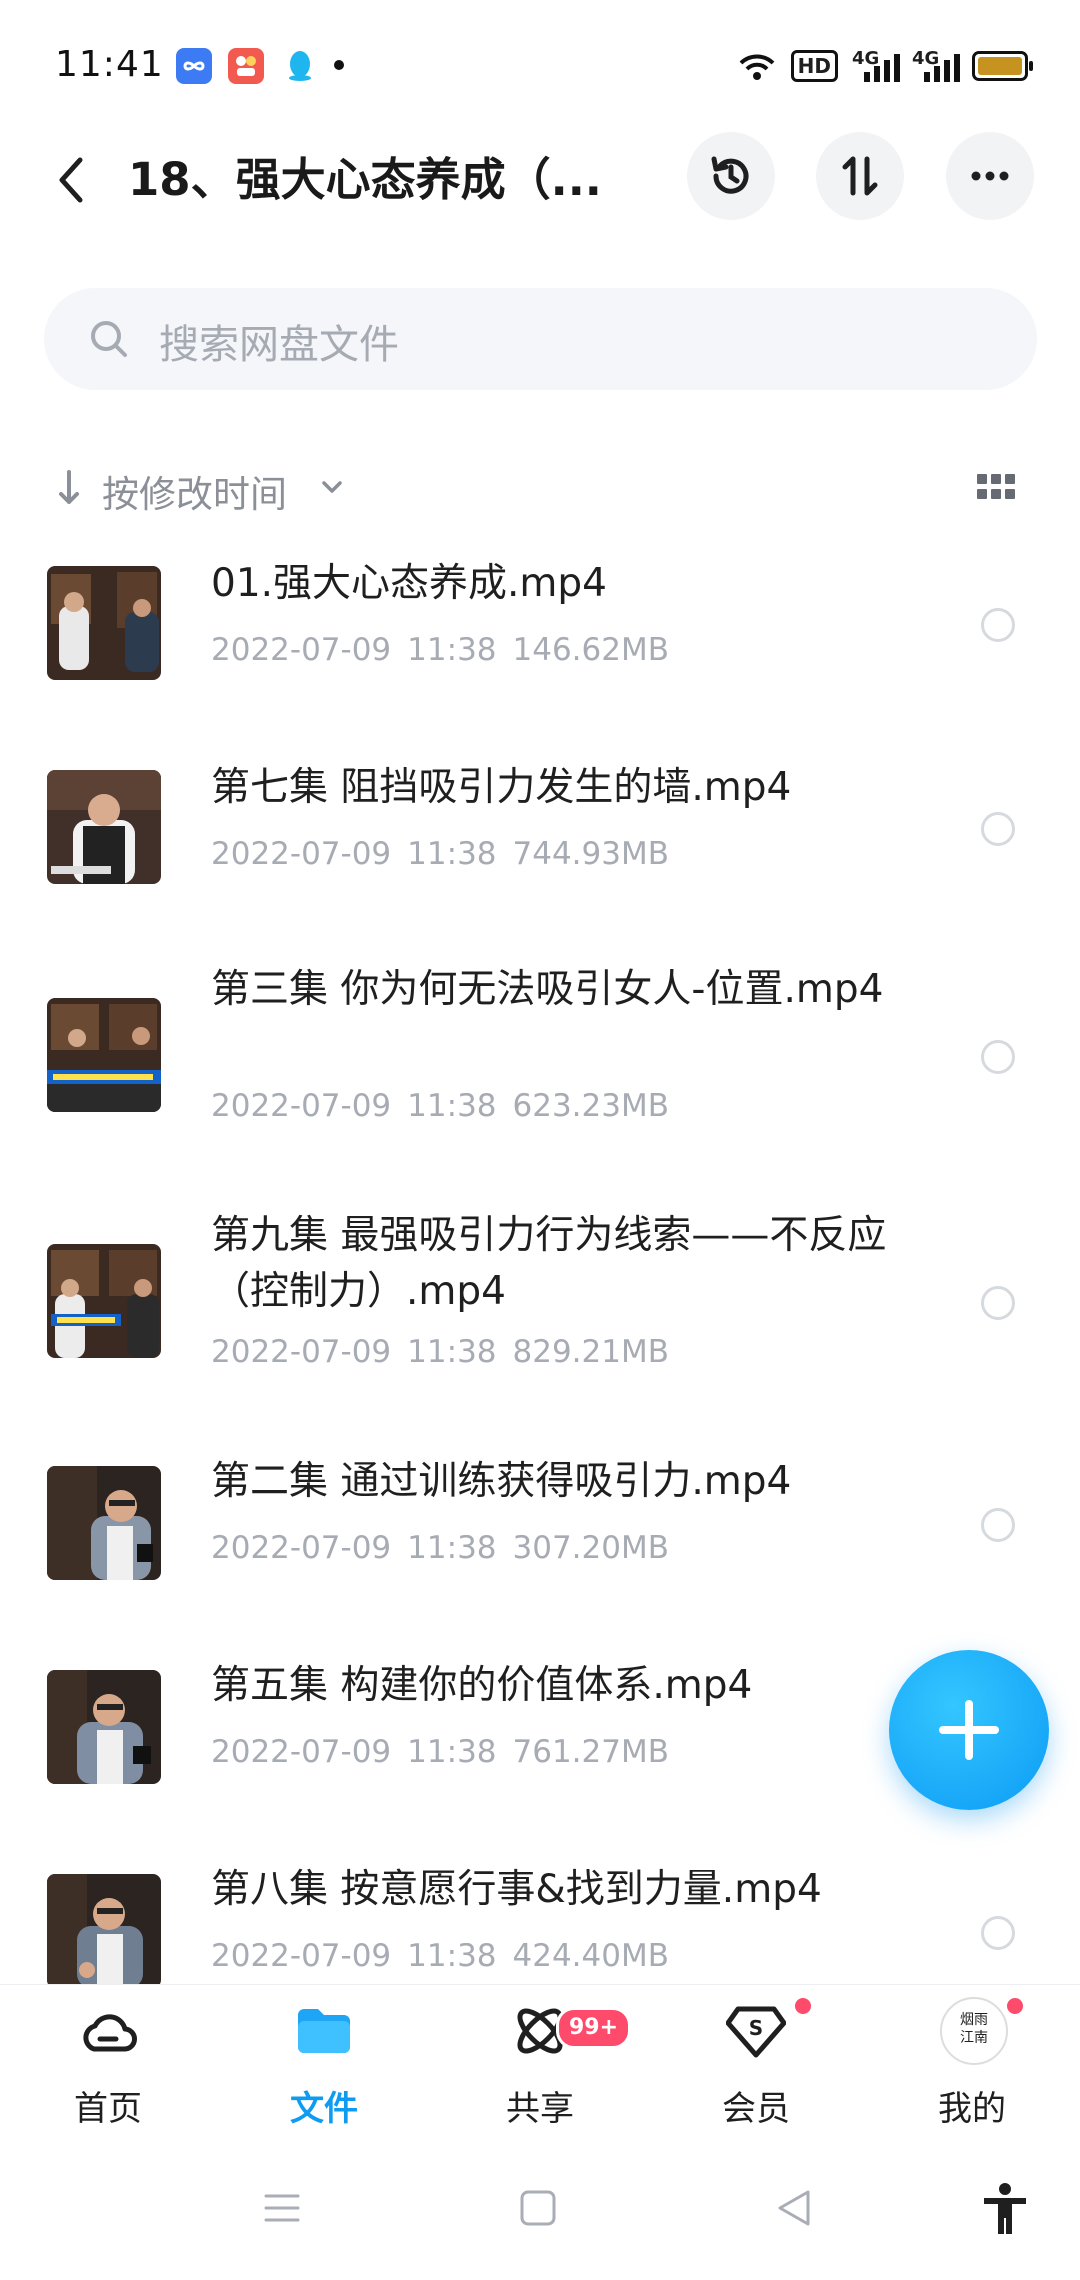  I want to click on grid-view-button, so click(997, 489).